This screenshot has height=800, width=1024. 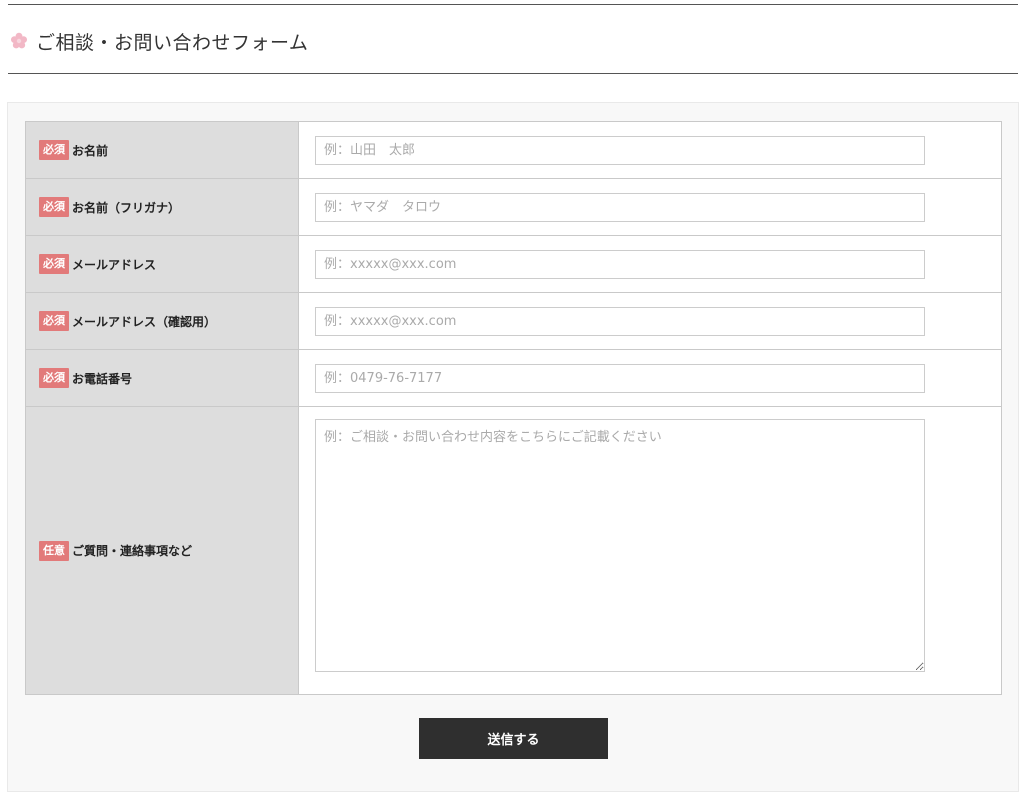 What do you see at coordinates (90, 150) in the screenshot?
I see `field-label: お名前` at bounding box center [90, 150].